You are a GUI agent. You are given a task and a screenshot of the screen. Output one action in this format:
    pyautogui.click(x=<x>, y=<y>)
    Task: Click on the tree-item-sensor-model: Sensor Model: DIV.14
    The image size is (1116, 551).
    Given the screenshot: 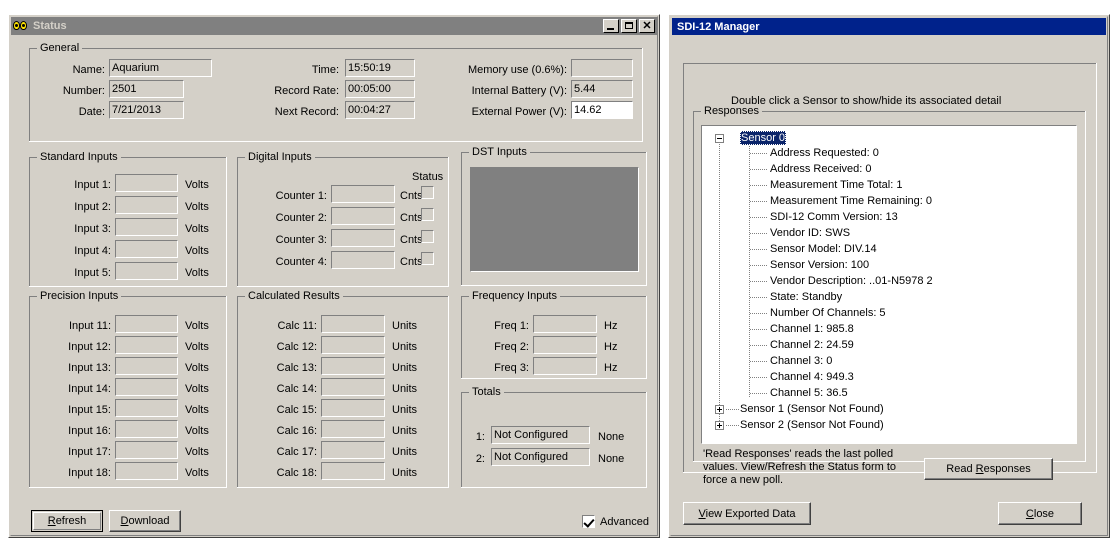 What is the action you would take?
    pyautogui.click(x=823, y=249)
    